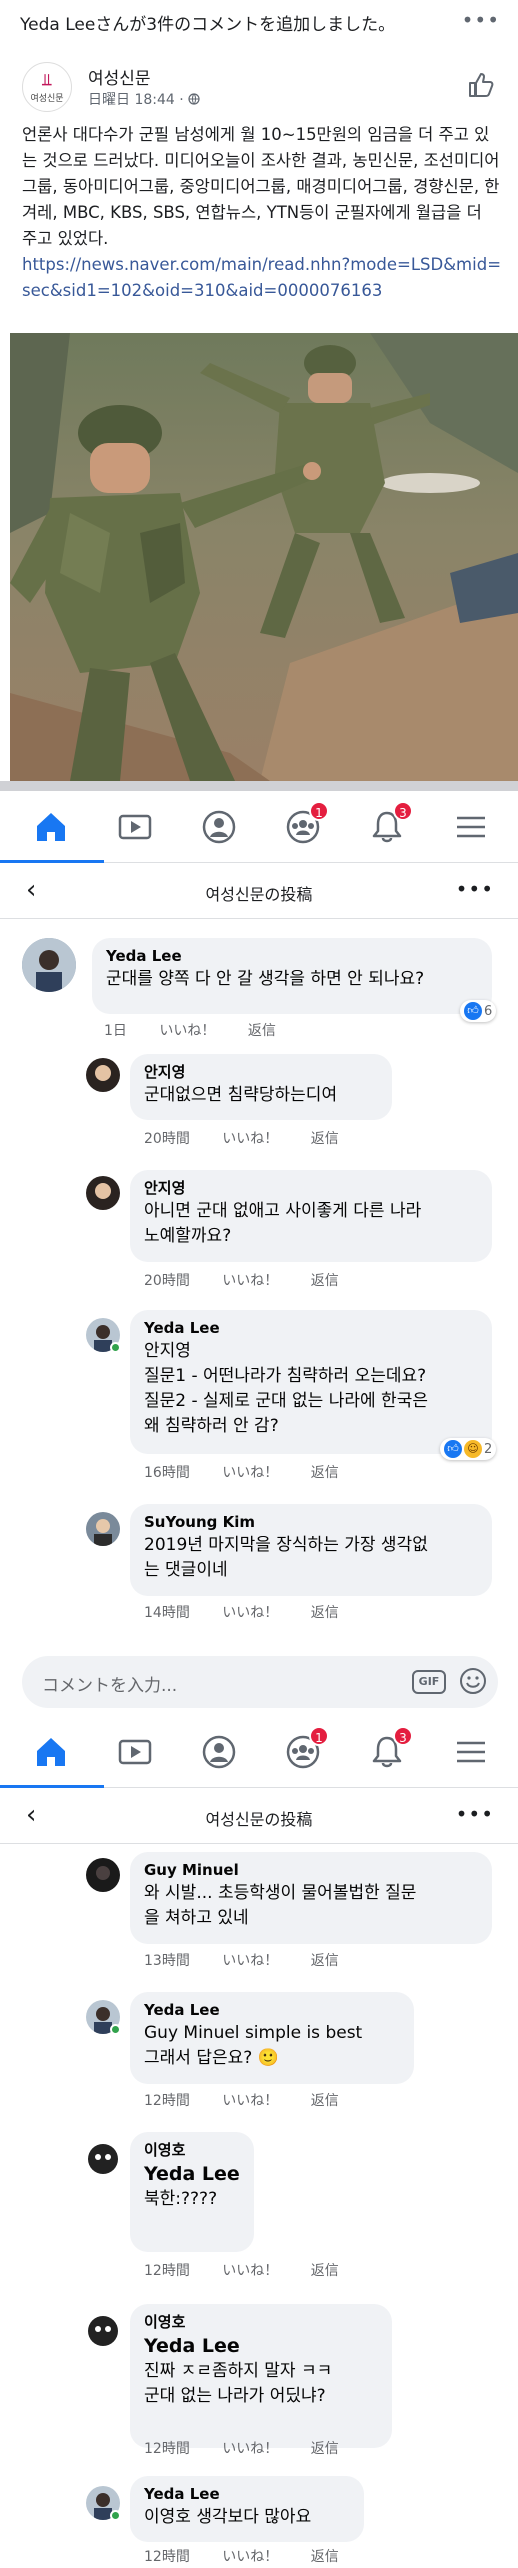 The image size is (518, 2568). Describe the element at coordinates (481, 85) in the screenshot. I see `like-page-icon` at that location.